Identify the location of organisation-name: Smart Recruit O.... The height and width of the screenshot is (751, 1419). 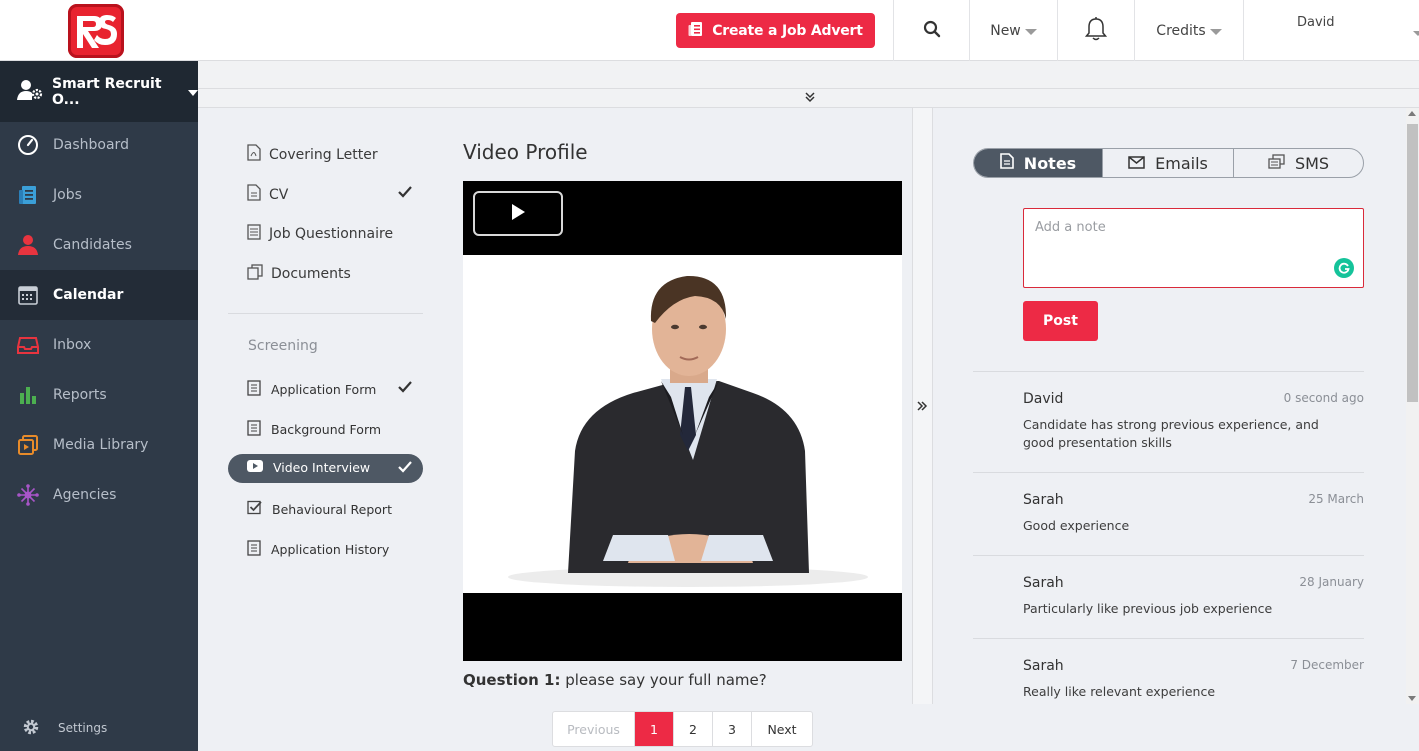
(107, 91).